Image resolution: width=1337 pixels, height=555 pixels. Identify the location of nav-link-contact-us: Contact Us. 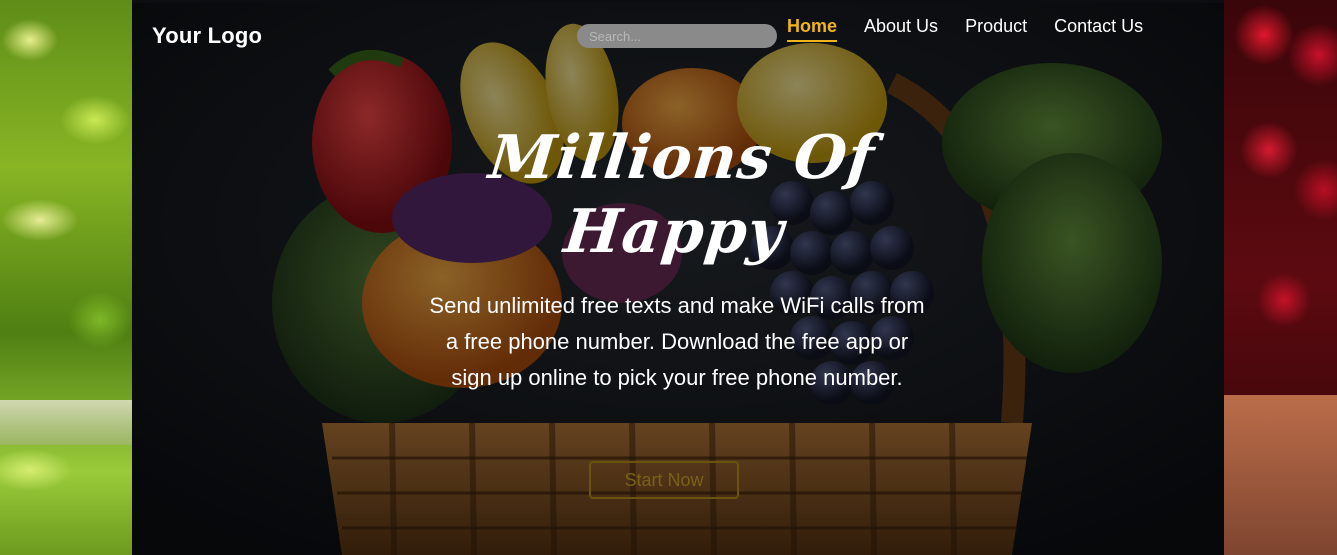
(1098, 29).